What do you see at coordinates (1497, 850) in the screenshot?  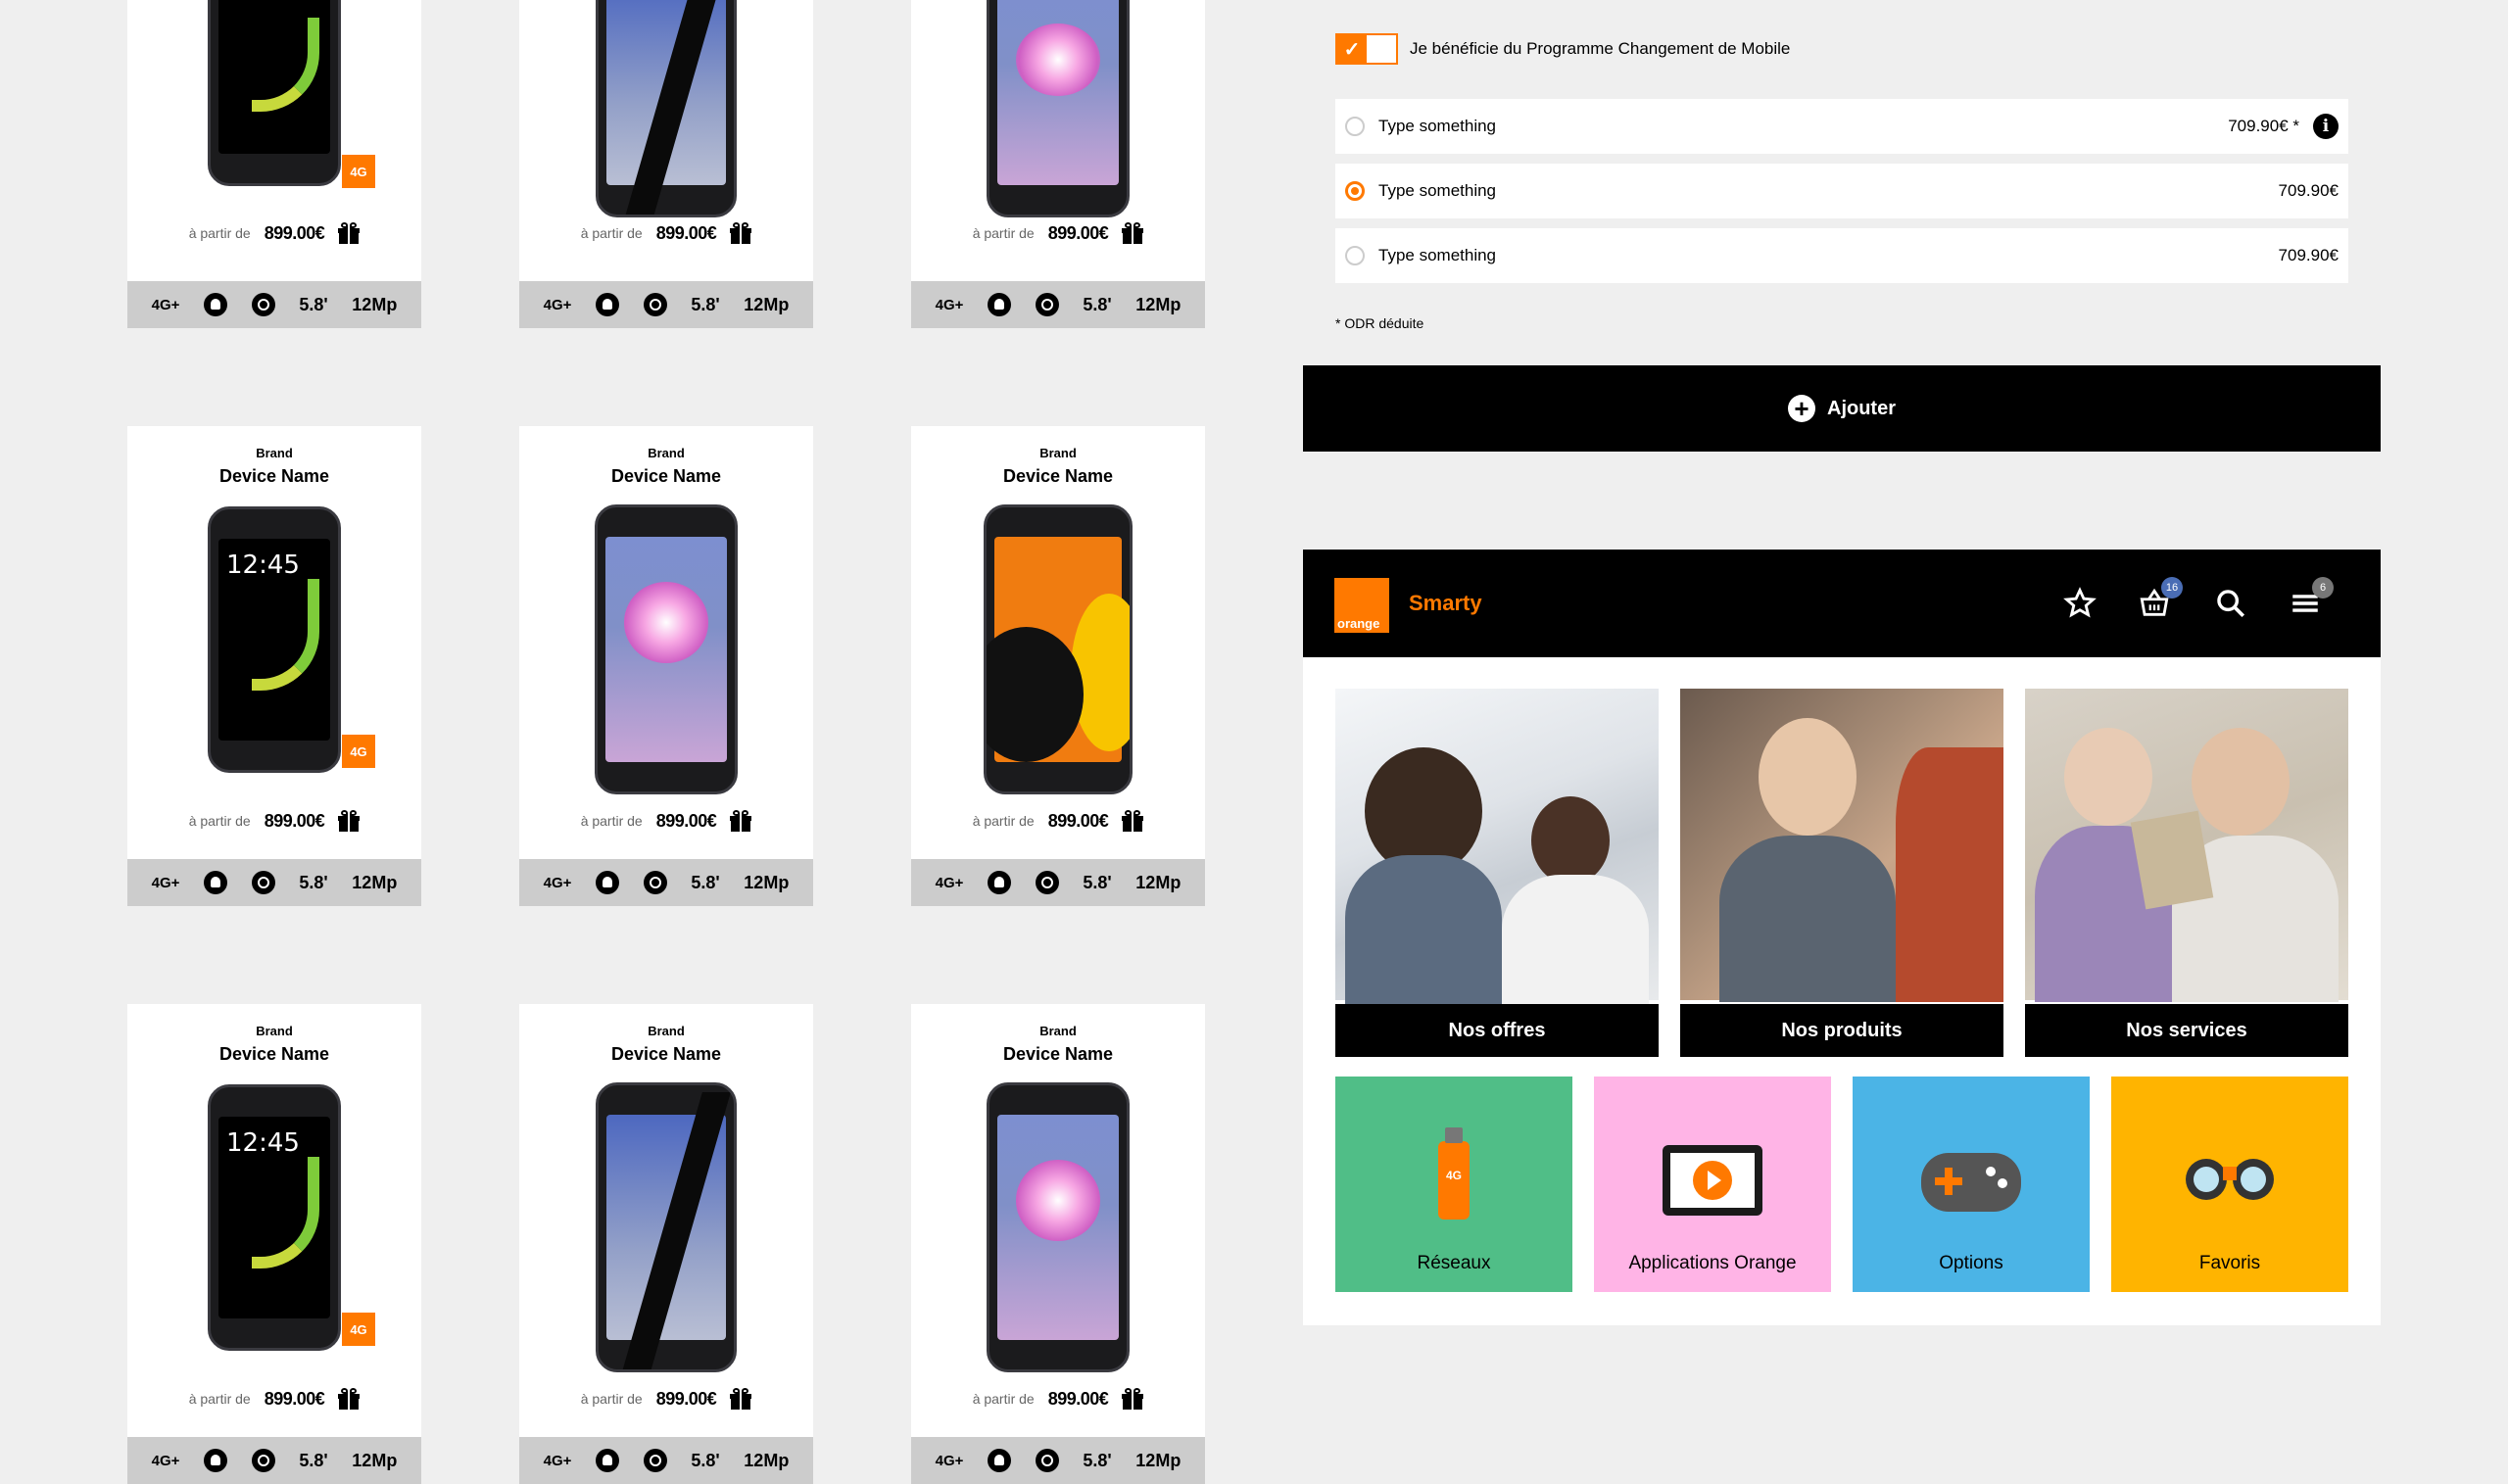 I see `photo-offres` at bounding box center [1497, 850].